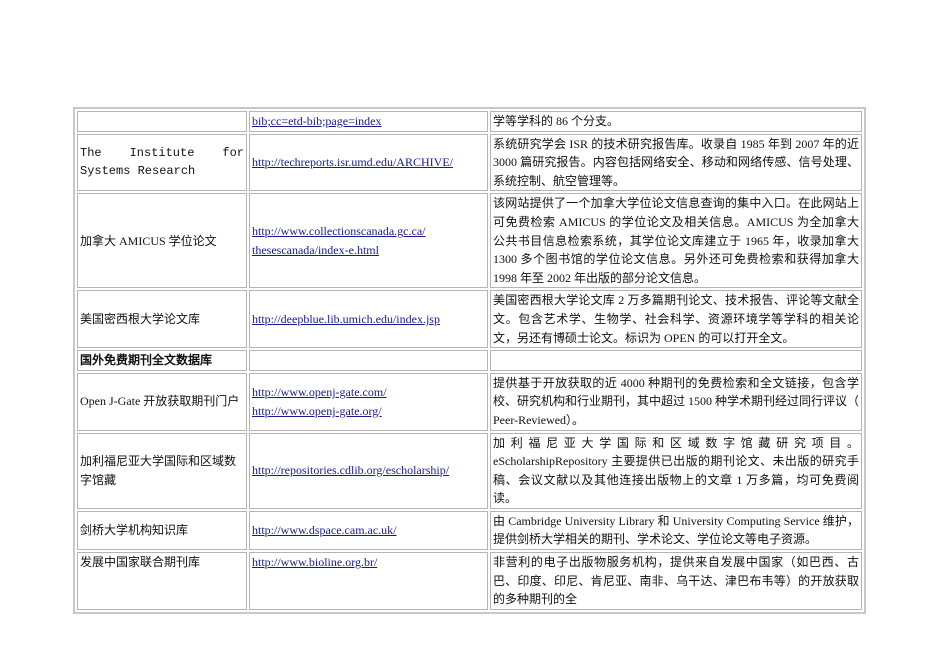  I want to click on url-cell: http://www.dspace.cam.ac.uk/, so click(368, 530).